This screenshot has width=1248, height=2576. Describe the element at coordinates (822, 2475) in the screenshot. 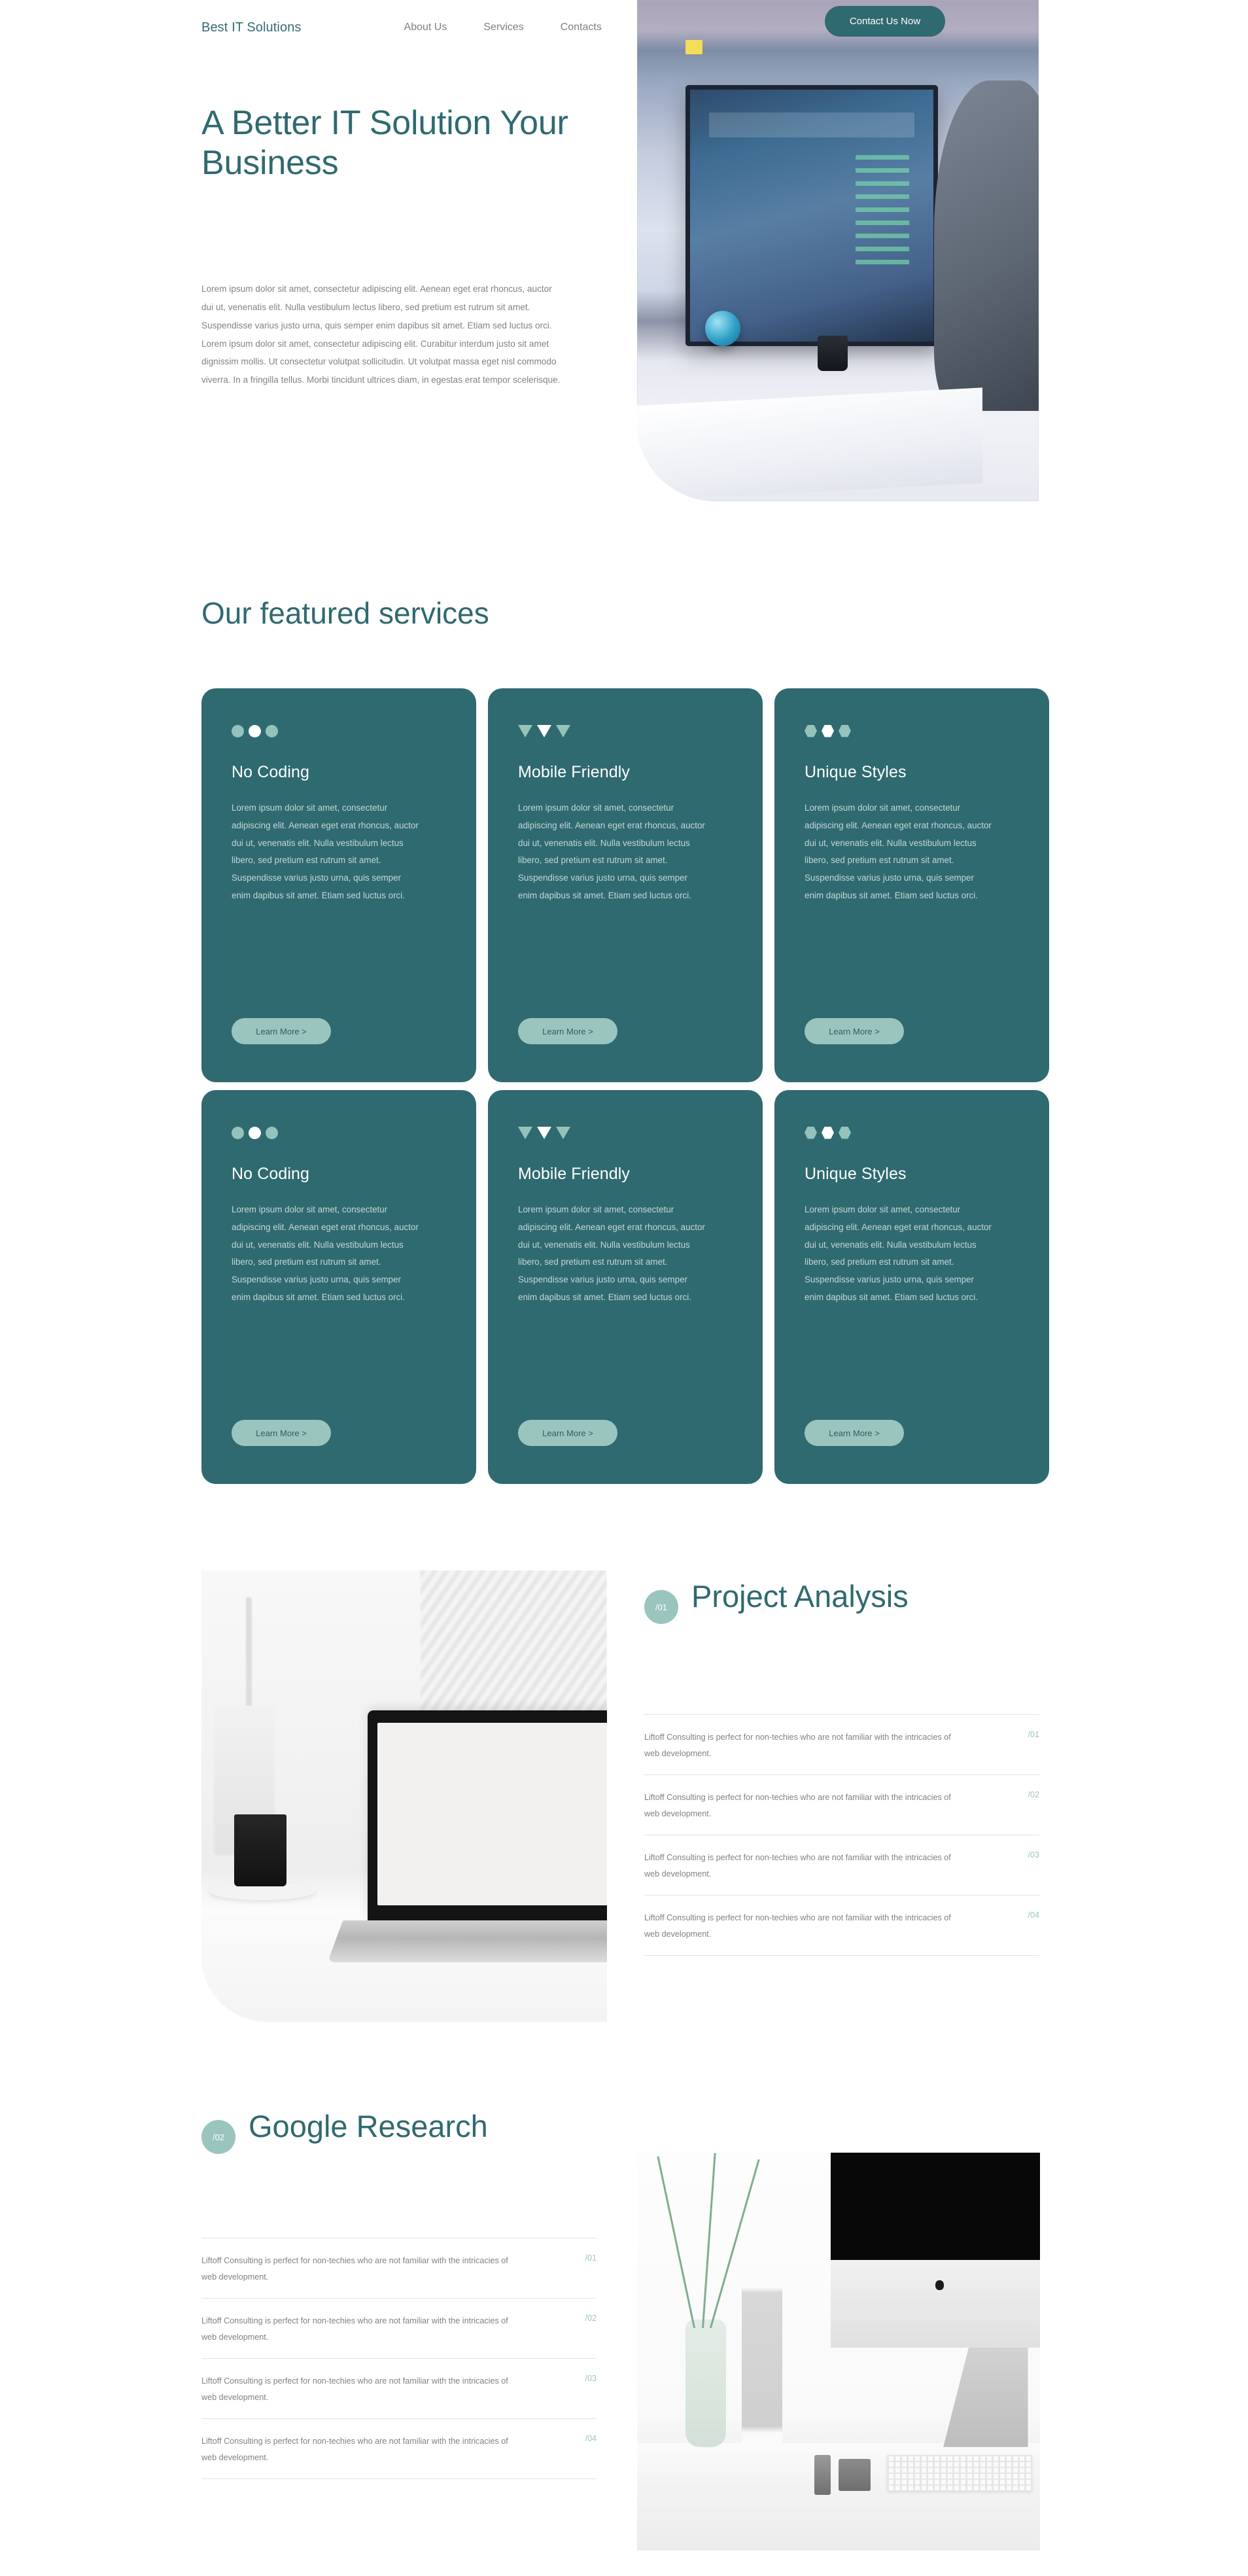

I see `smartwatch` at that location.